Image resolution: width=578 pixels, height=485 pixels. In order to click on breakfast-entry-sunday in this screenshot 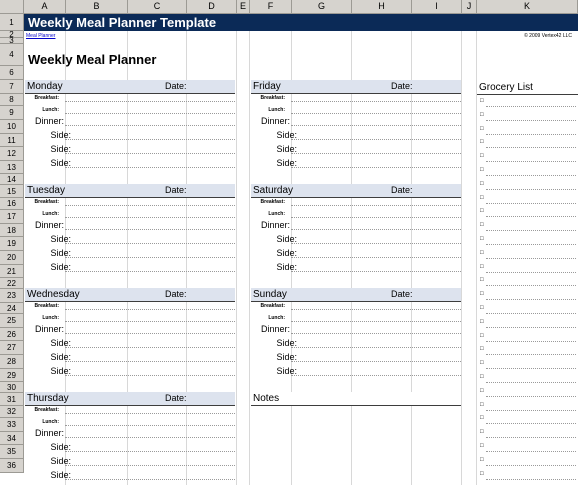, I will do `click(376, 309)`.